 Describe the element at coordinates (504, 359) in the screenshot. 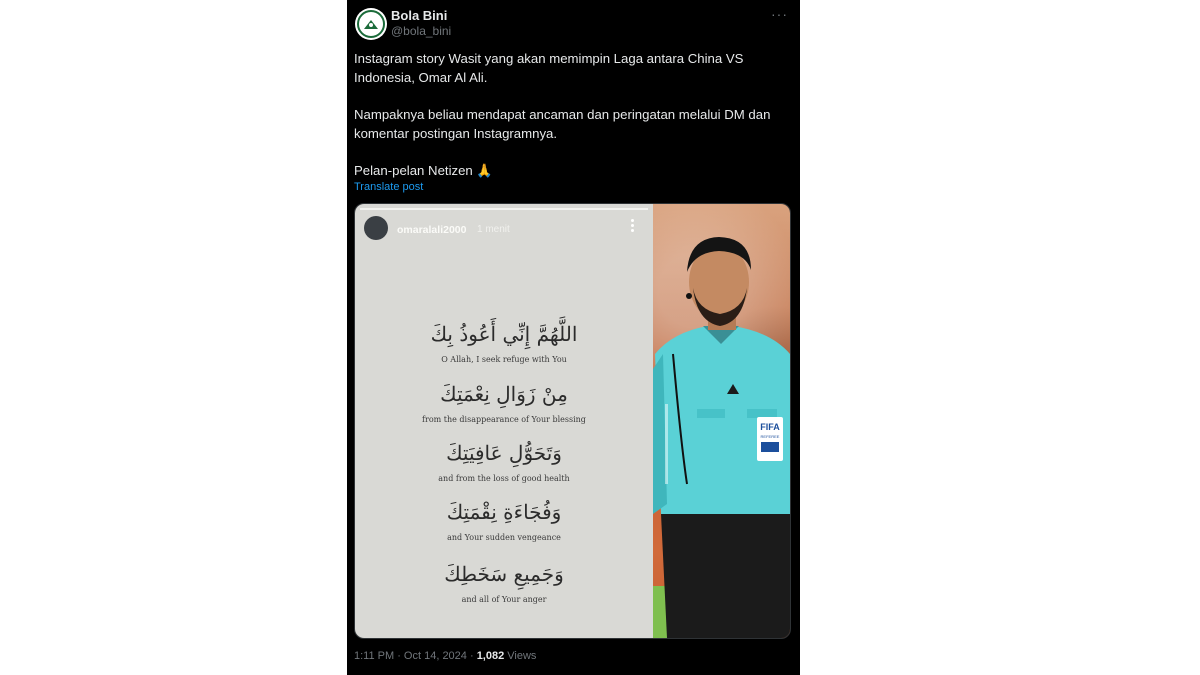

I see `verse-english: O Allah, I seek refuge with You` at that location.